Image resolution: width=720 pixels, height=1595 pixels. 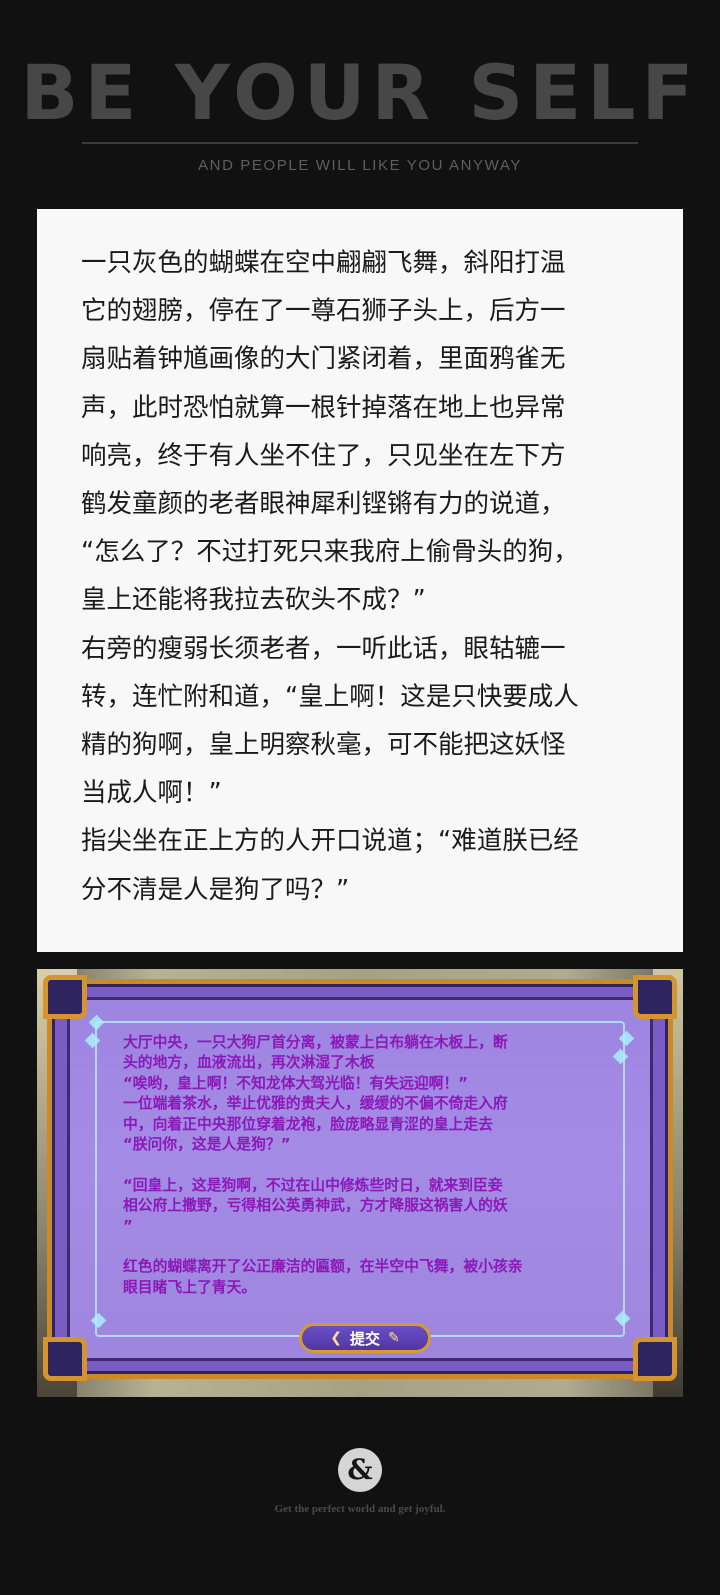 I want to click on header-title: BE YOUR SELF, so click(x=360, y=92).